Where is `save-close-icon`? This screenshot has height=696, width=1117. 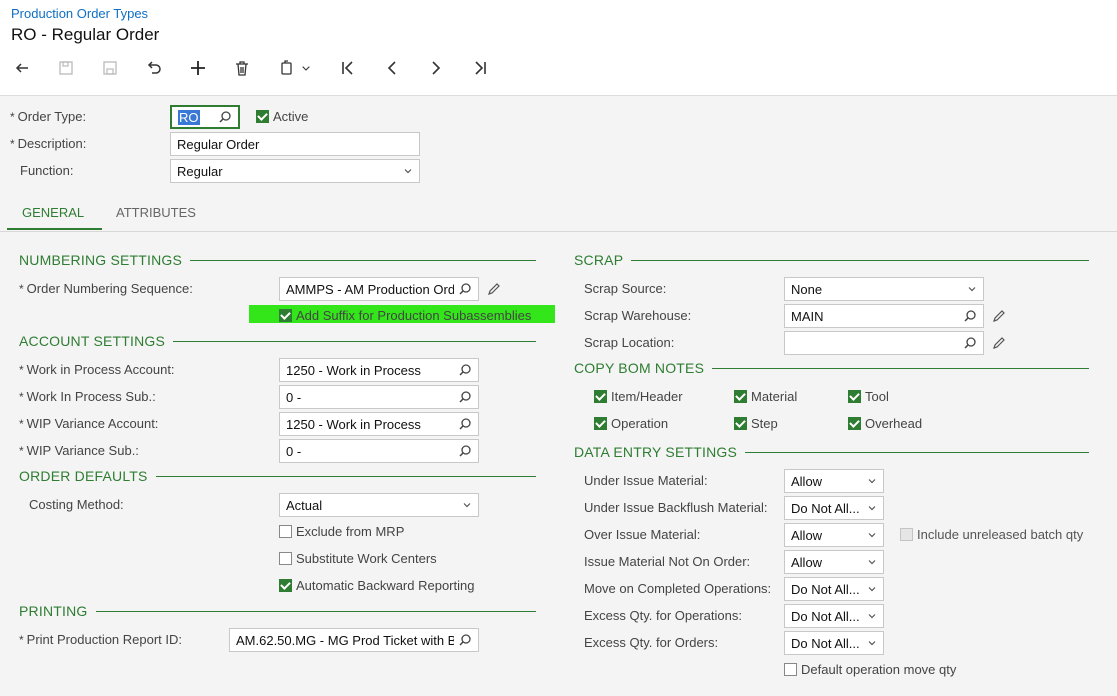 save-close-icon is located at coordinates (66, 68).